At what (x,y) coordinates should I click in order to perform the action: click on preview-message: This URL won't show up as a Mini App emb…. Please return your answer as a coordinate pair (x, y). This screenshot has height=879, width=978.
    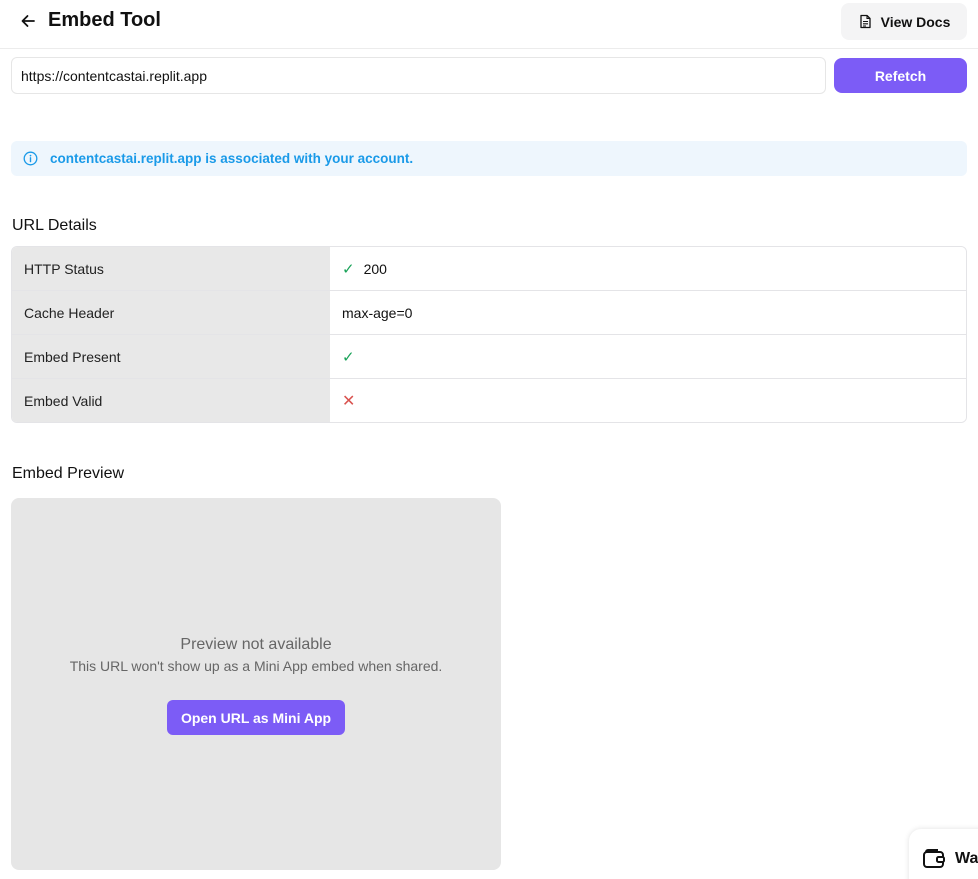
    Looking at the image, I should click on (256, 666).